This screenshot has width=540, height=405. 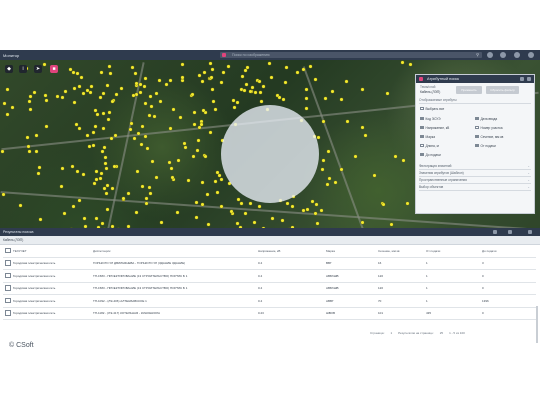 What do you see at coordinates (530, 232) in the screenshot?
I see `collapse-icon` at bounding box center [530, 232].